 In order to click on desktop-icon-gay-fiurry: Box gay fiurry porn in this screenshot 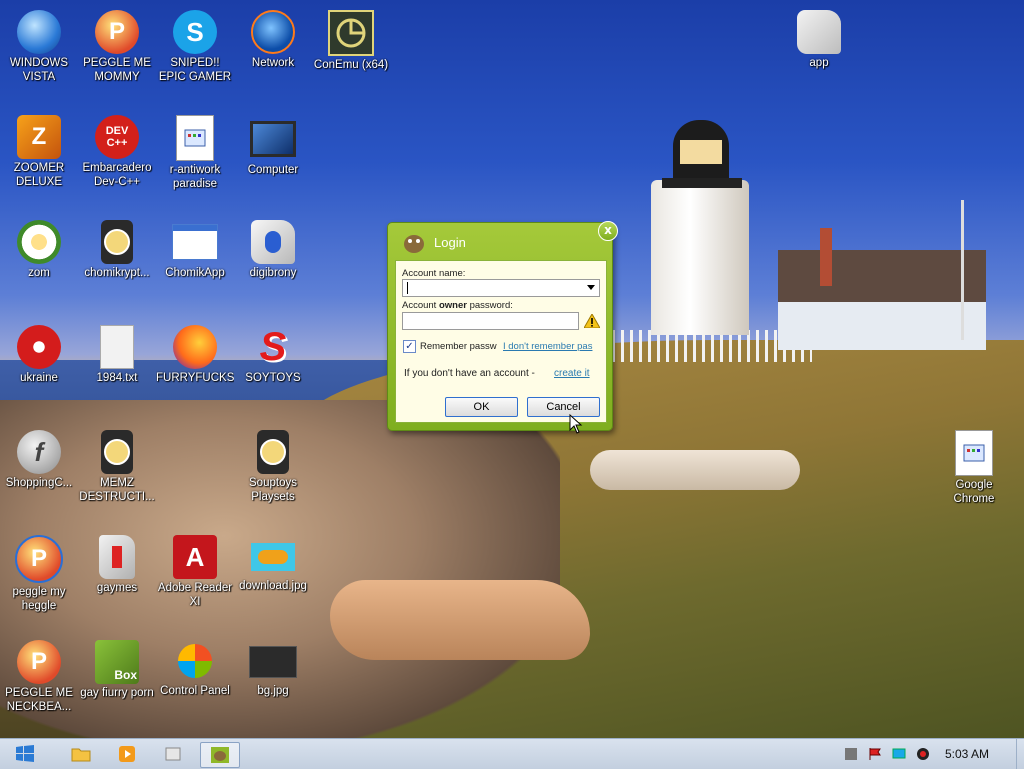, I will do `click(117, 668)`.